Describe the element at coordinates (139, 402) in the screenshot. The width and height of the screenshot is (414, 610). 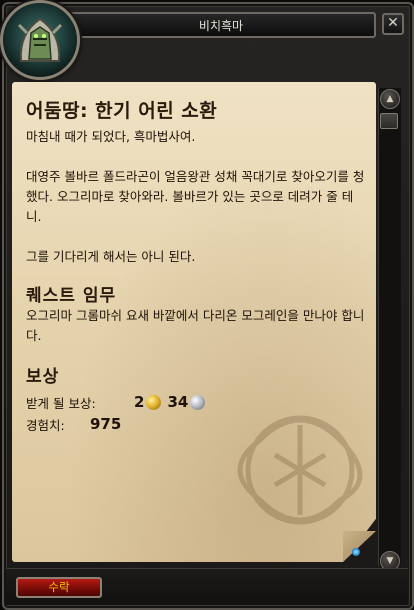
I see `gold-amount: 2` at that location.